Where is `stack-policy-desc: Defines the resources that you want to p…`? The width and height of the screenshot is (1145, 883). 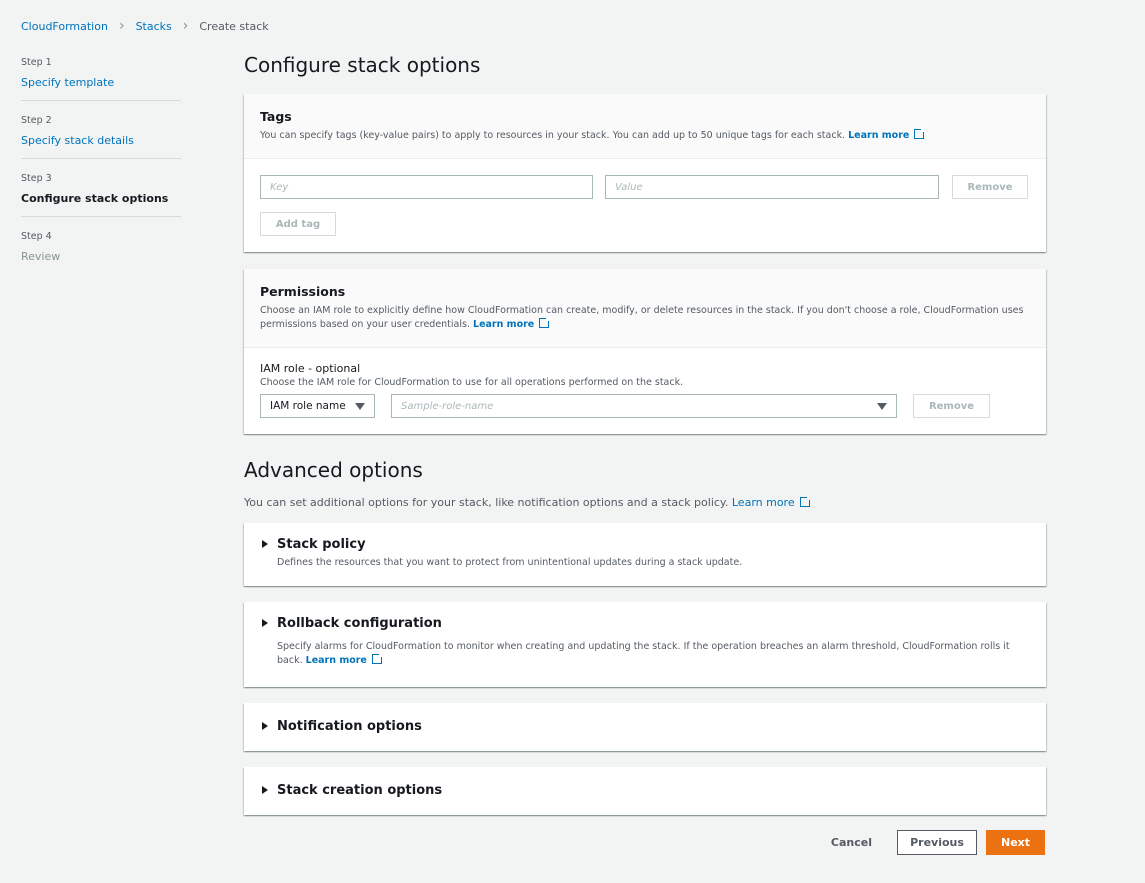 stack-policy-desc: Defines the resources that you want to p… is located at coordinates (510, 562).